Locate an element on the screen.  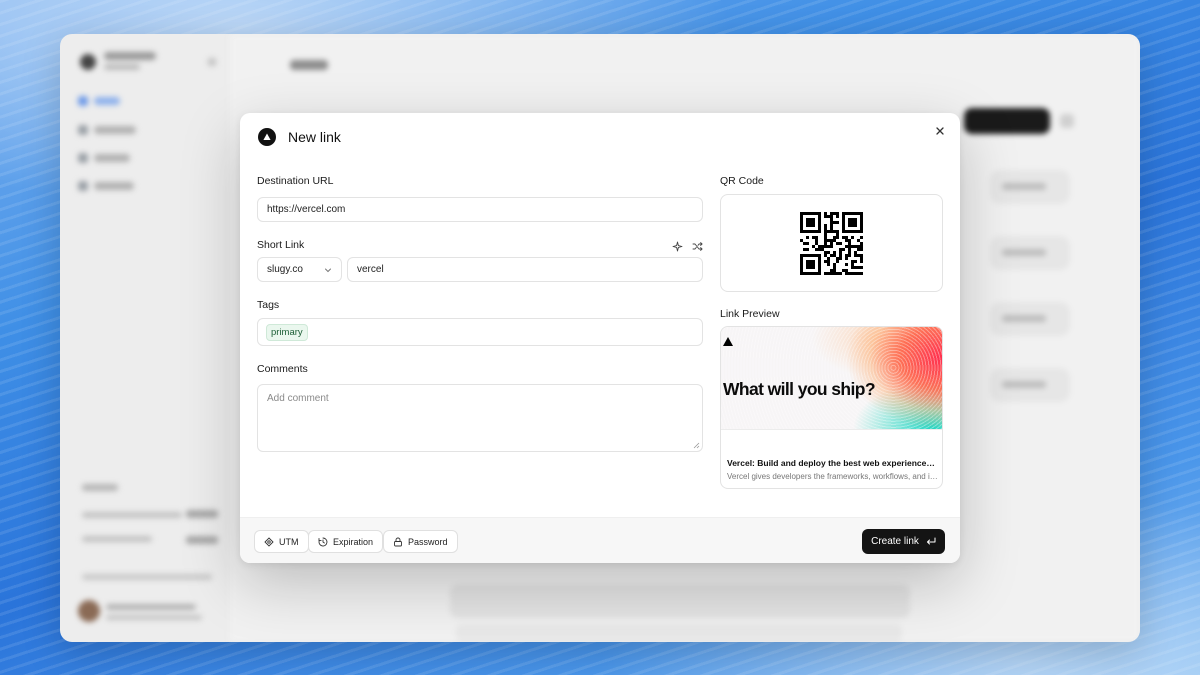
avatar is located at coordinates (89, 611).